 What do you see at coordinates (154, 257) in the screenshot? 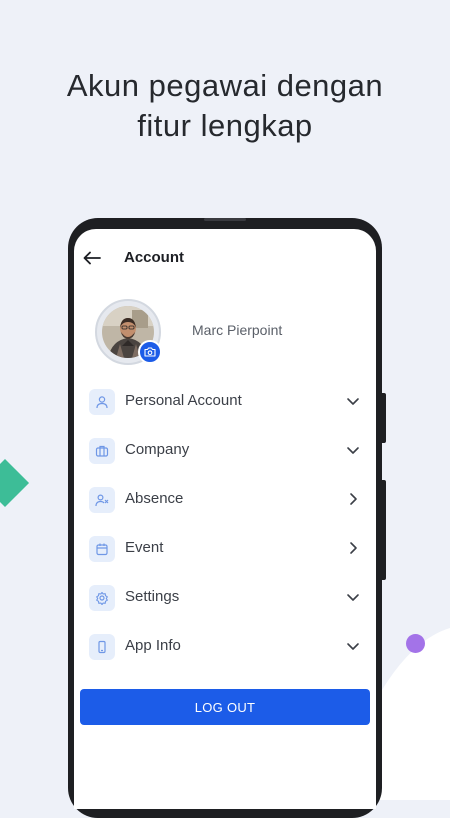
I see `page-title: Account` at bounding box center [154, 257].